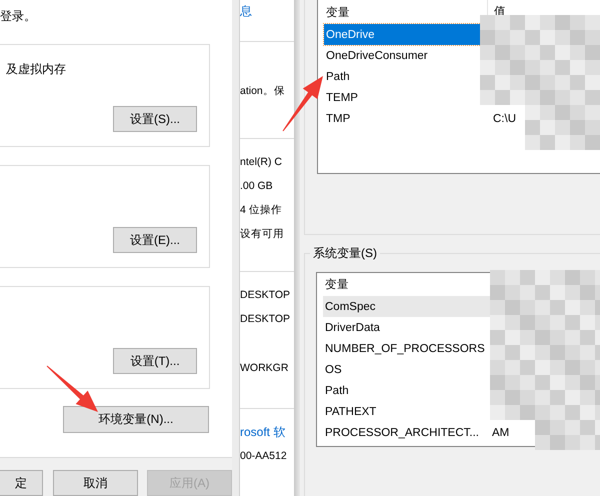 This screenshot has height=496, width=600. I want to click on info-text: 设有可用, so click(262, 234).